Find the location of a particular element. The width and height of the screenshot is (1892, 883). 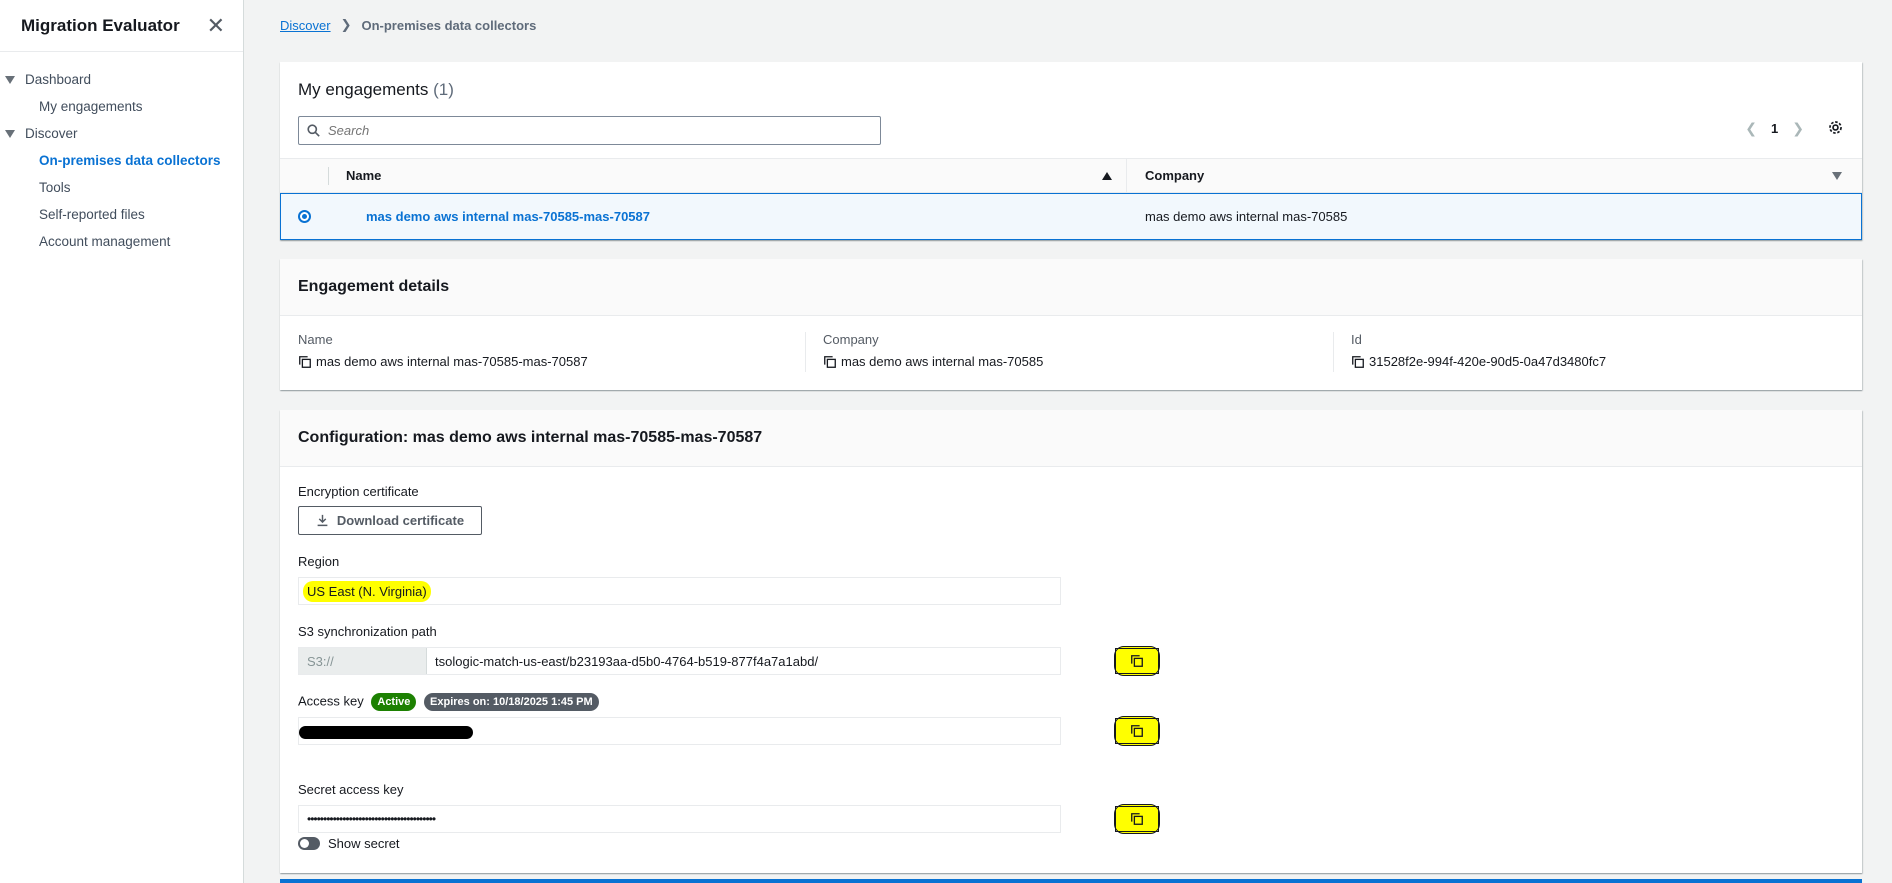

s3-path-label: S3 synchronization path is located at coordinates (367, 631).